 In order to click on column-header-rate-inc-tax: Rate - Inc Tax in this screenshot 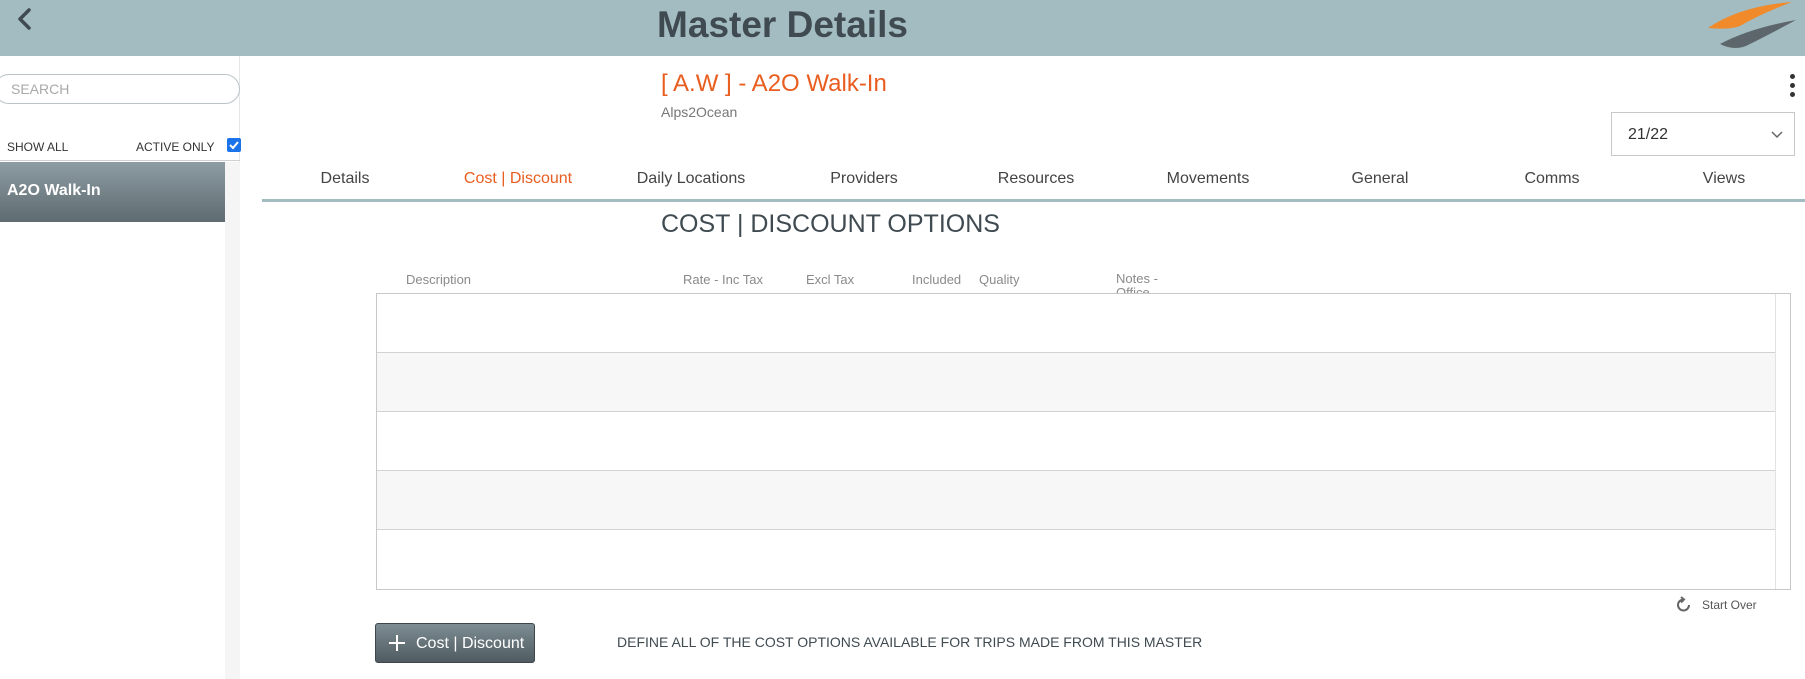, I will do `click(723, 279)`.